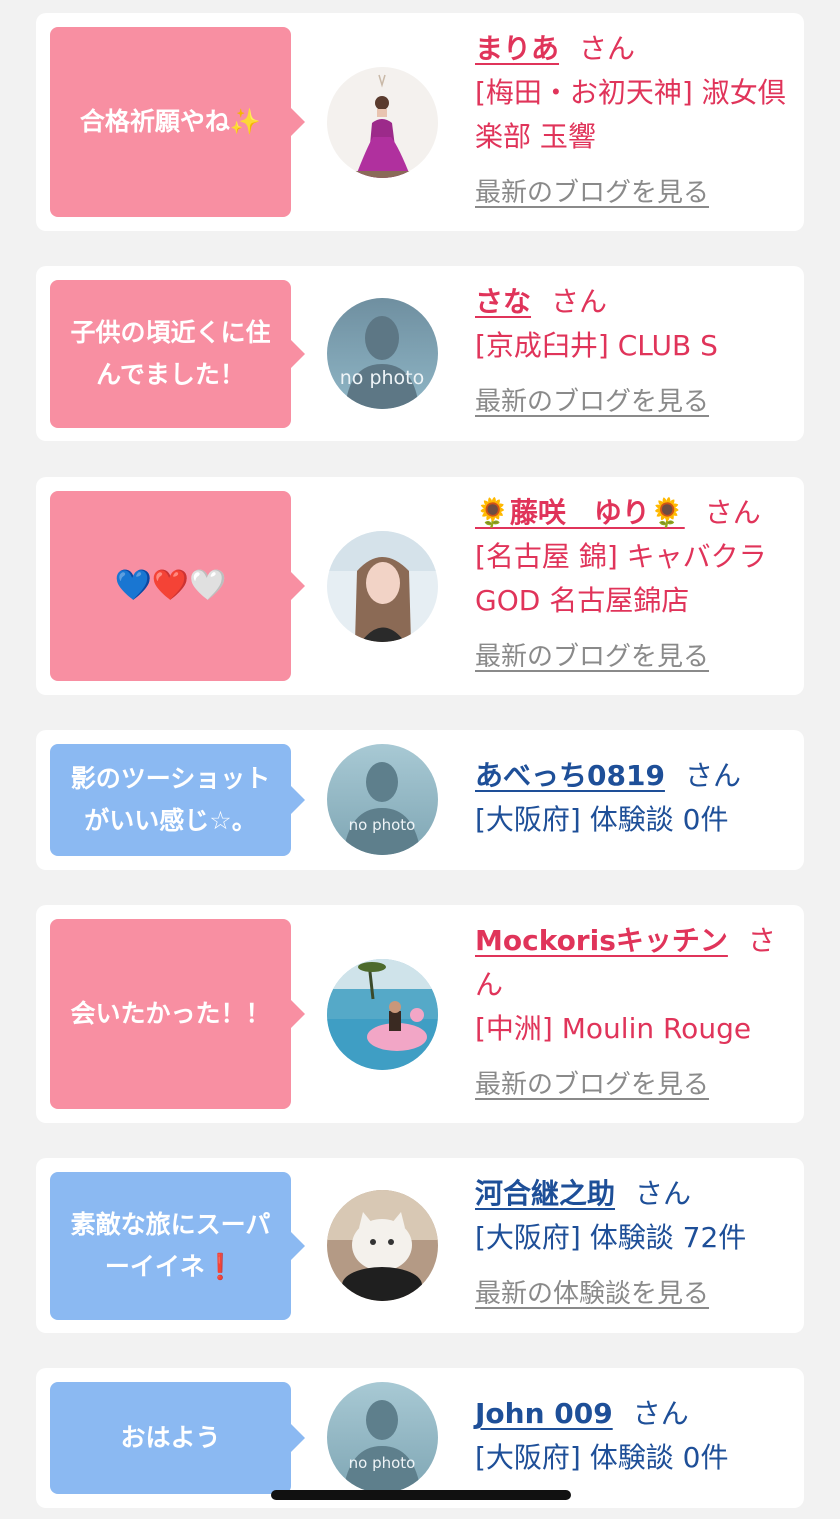 The image size is (840, 1519). Describe the element at coordinates (635, 1294) in the screenshot. I see `latest-review-link: 最新の体験談を見る` at that location.